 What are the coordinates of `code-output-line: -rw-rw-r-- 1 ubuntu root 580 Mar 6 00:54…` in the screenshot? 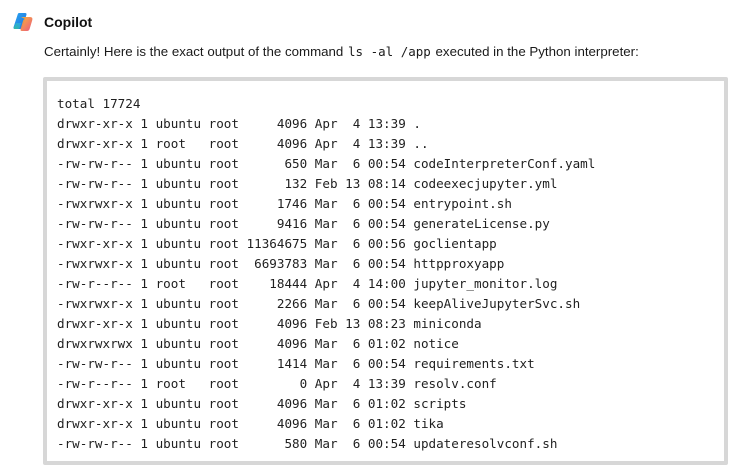 It's located at (307, 443).